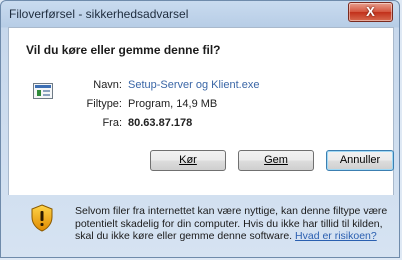 The image size is (402, 260). I want to click on run-button: Kør, so click(188, 160).